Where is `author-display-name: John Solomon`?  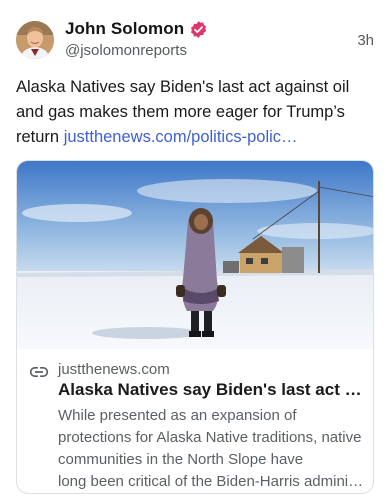
author-display-name: John Solomon is located at coordinates (124, 29).